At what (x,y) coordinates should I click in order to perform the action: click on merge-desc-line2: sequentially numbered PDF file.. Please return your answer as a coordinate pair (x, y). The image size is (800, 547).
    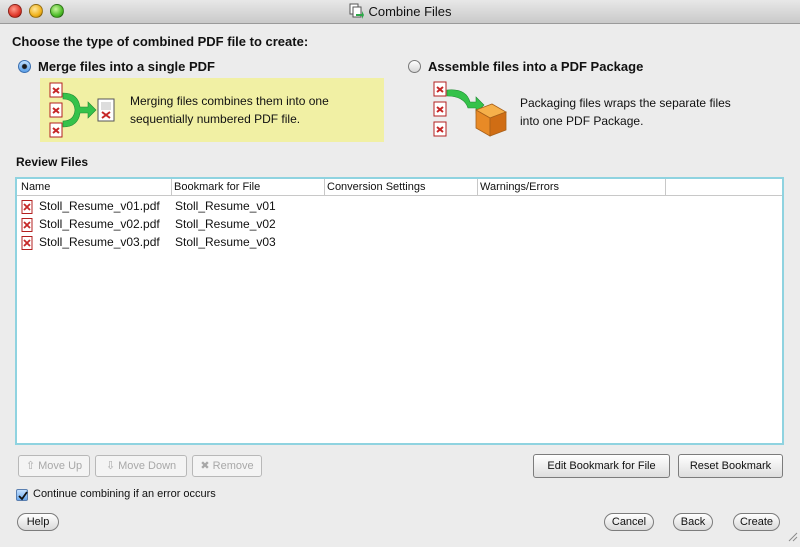
    Looking at the image, I should click on (215, 119).